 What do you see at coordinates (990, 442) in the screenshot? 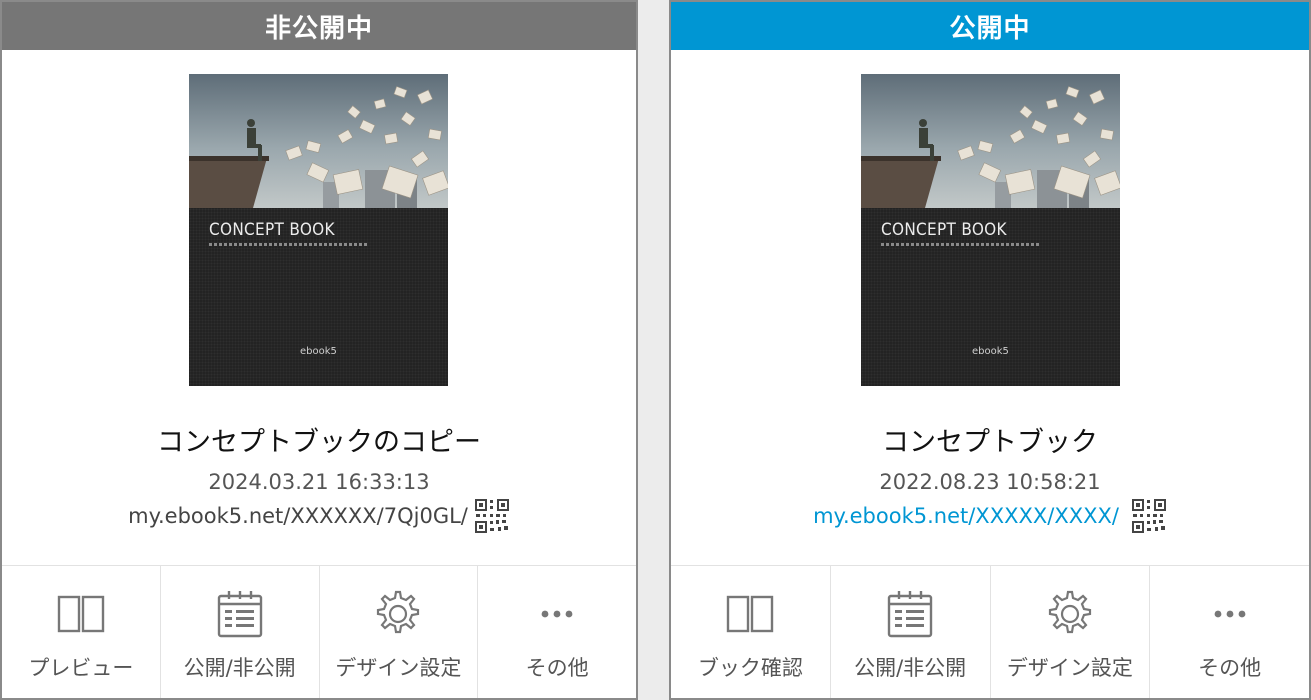
I see `book-title: コンセプトブック` at bounding box center [990, 442].